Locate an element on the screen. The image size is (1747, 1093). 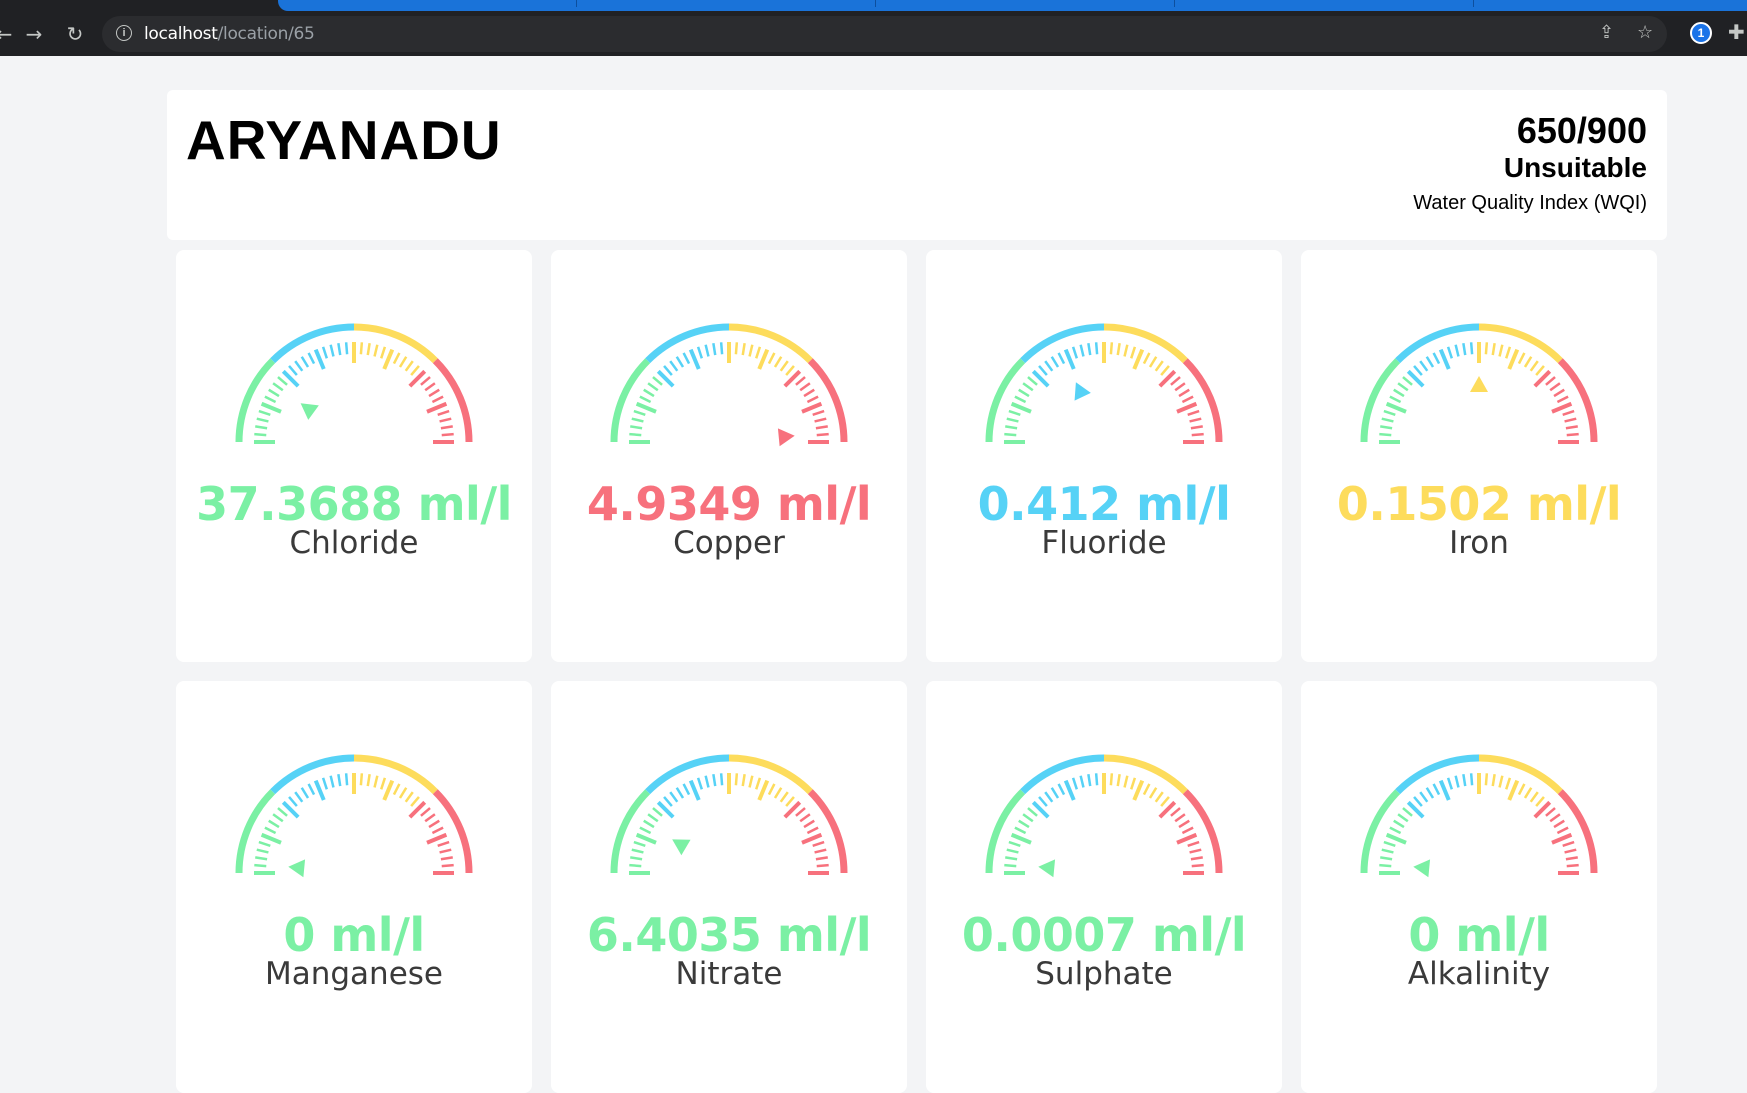
site-info-icon: i is located at coordinates (124, 33).